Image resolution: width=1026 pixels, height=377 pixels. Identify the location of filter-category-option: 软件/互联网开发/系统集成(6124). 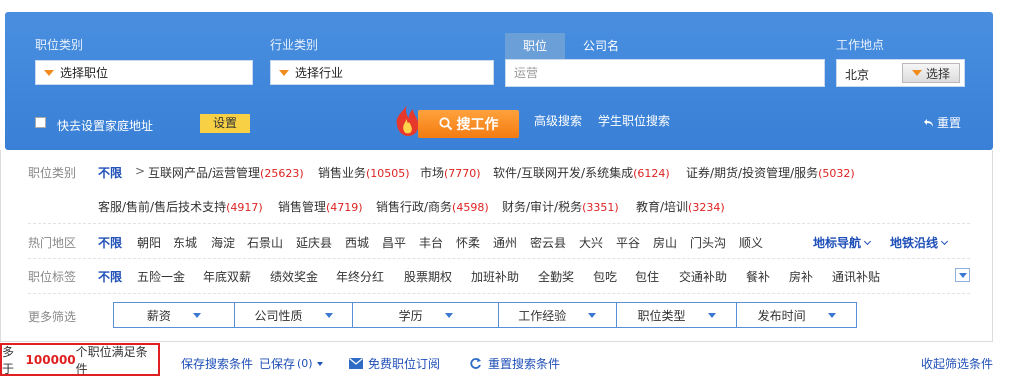
(581, 172).